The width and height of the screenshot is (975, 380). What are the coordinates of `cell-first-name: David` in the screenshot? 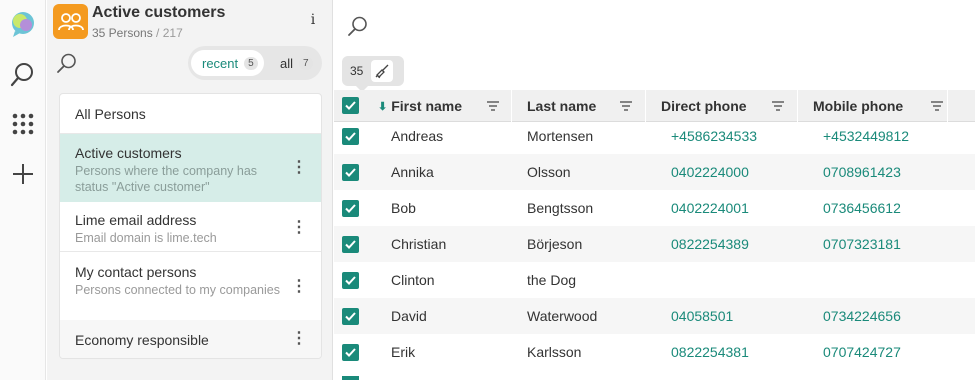 It's located at (409, 316).